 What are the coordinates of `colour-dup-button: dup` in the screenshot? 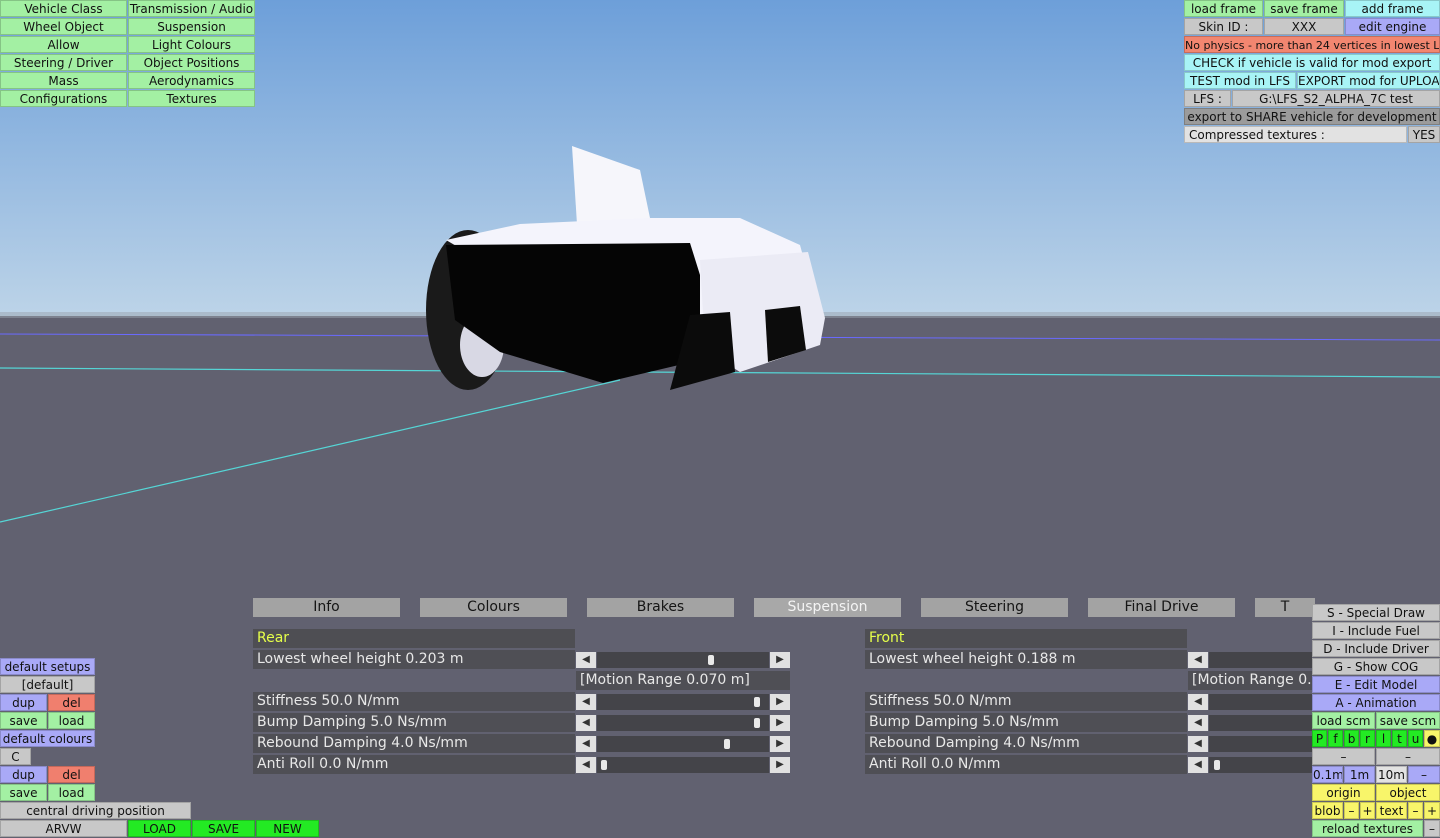 It's located at (23, 774).